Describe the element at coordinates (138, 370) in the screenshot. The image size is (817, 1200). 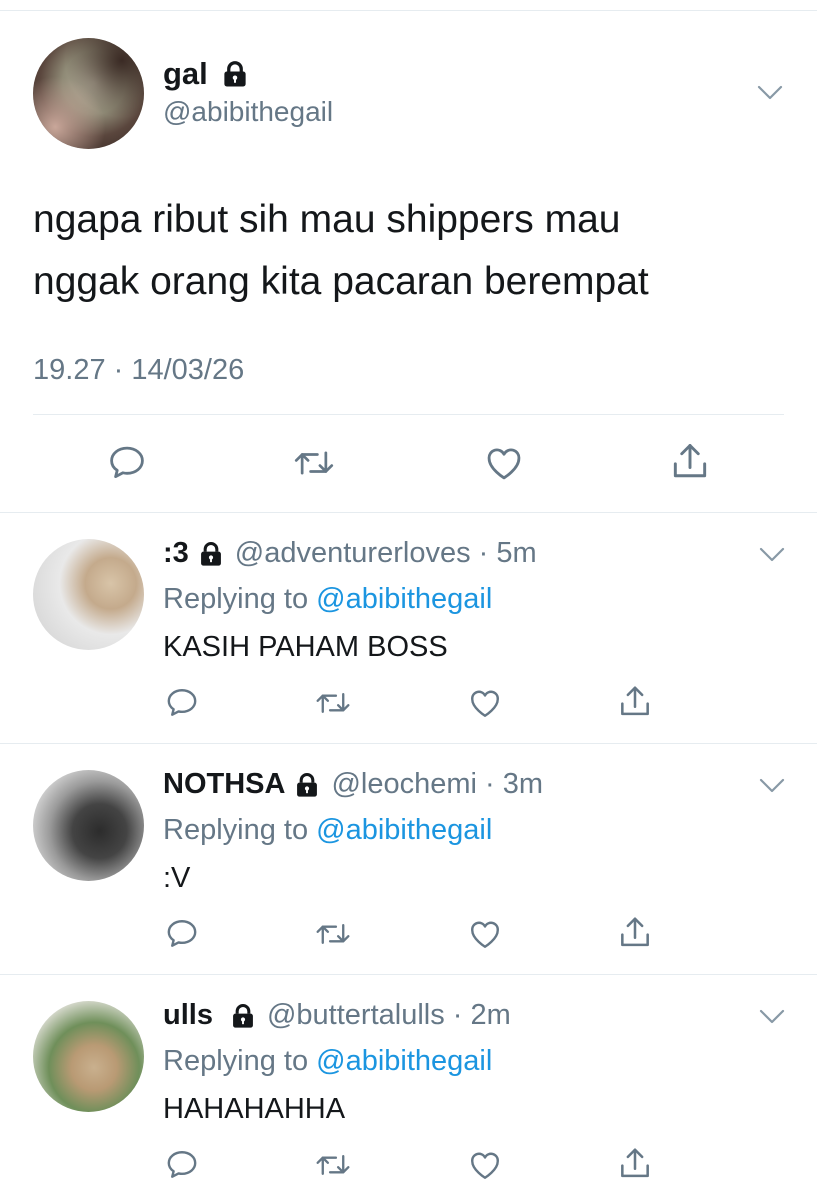
I see `timestamp: 19.27 · 14/03/26` at that location.